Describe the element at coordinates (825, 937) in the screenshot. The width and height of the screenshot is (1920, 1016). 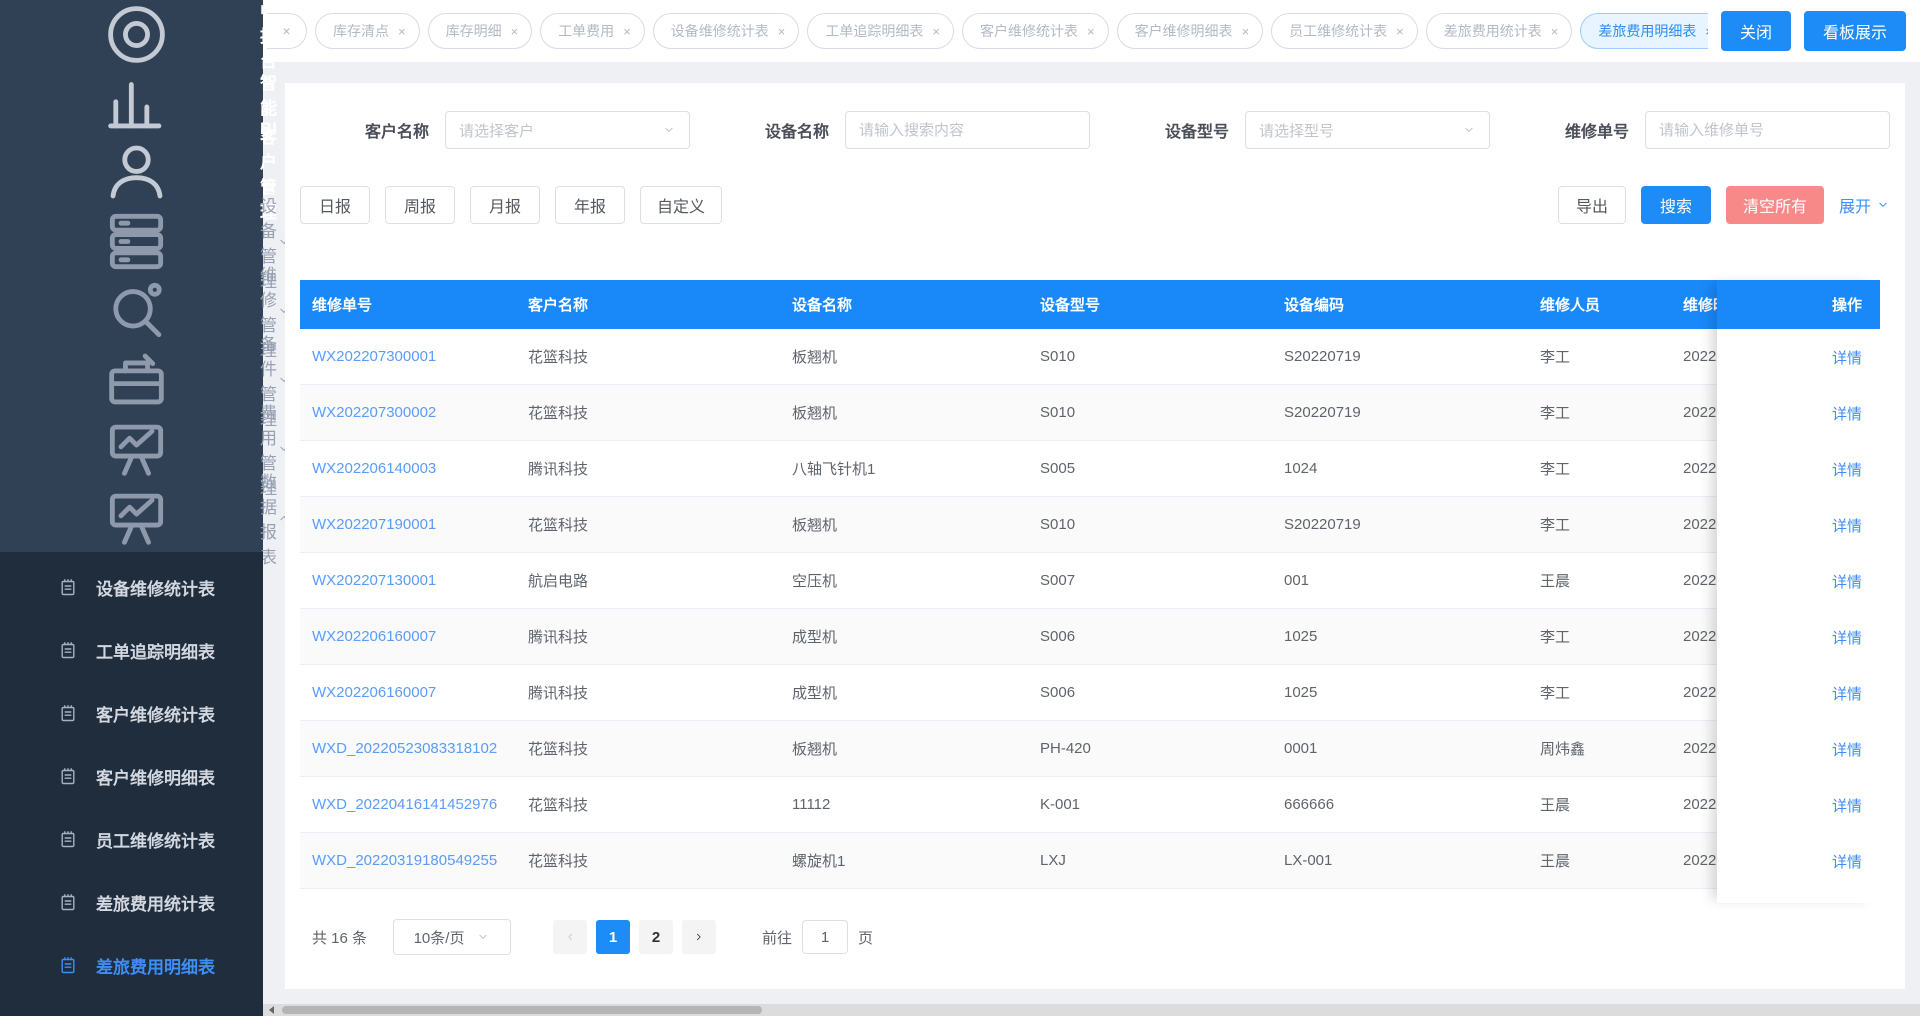
I see `goto-page-input` at that location.